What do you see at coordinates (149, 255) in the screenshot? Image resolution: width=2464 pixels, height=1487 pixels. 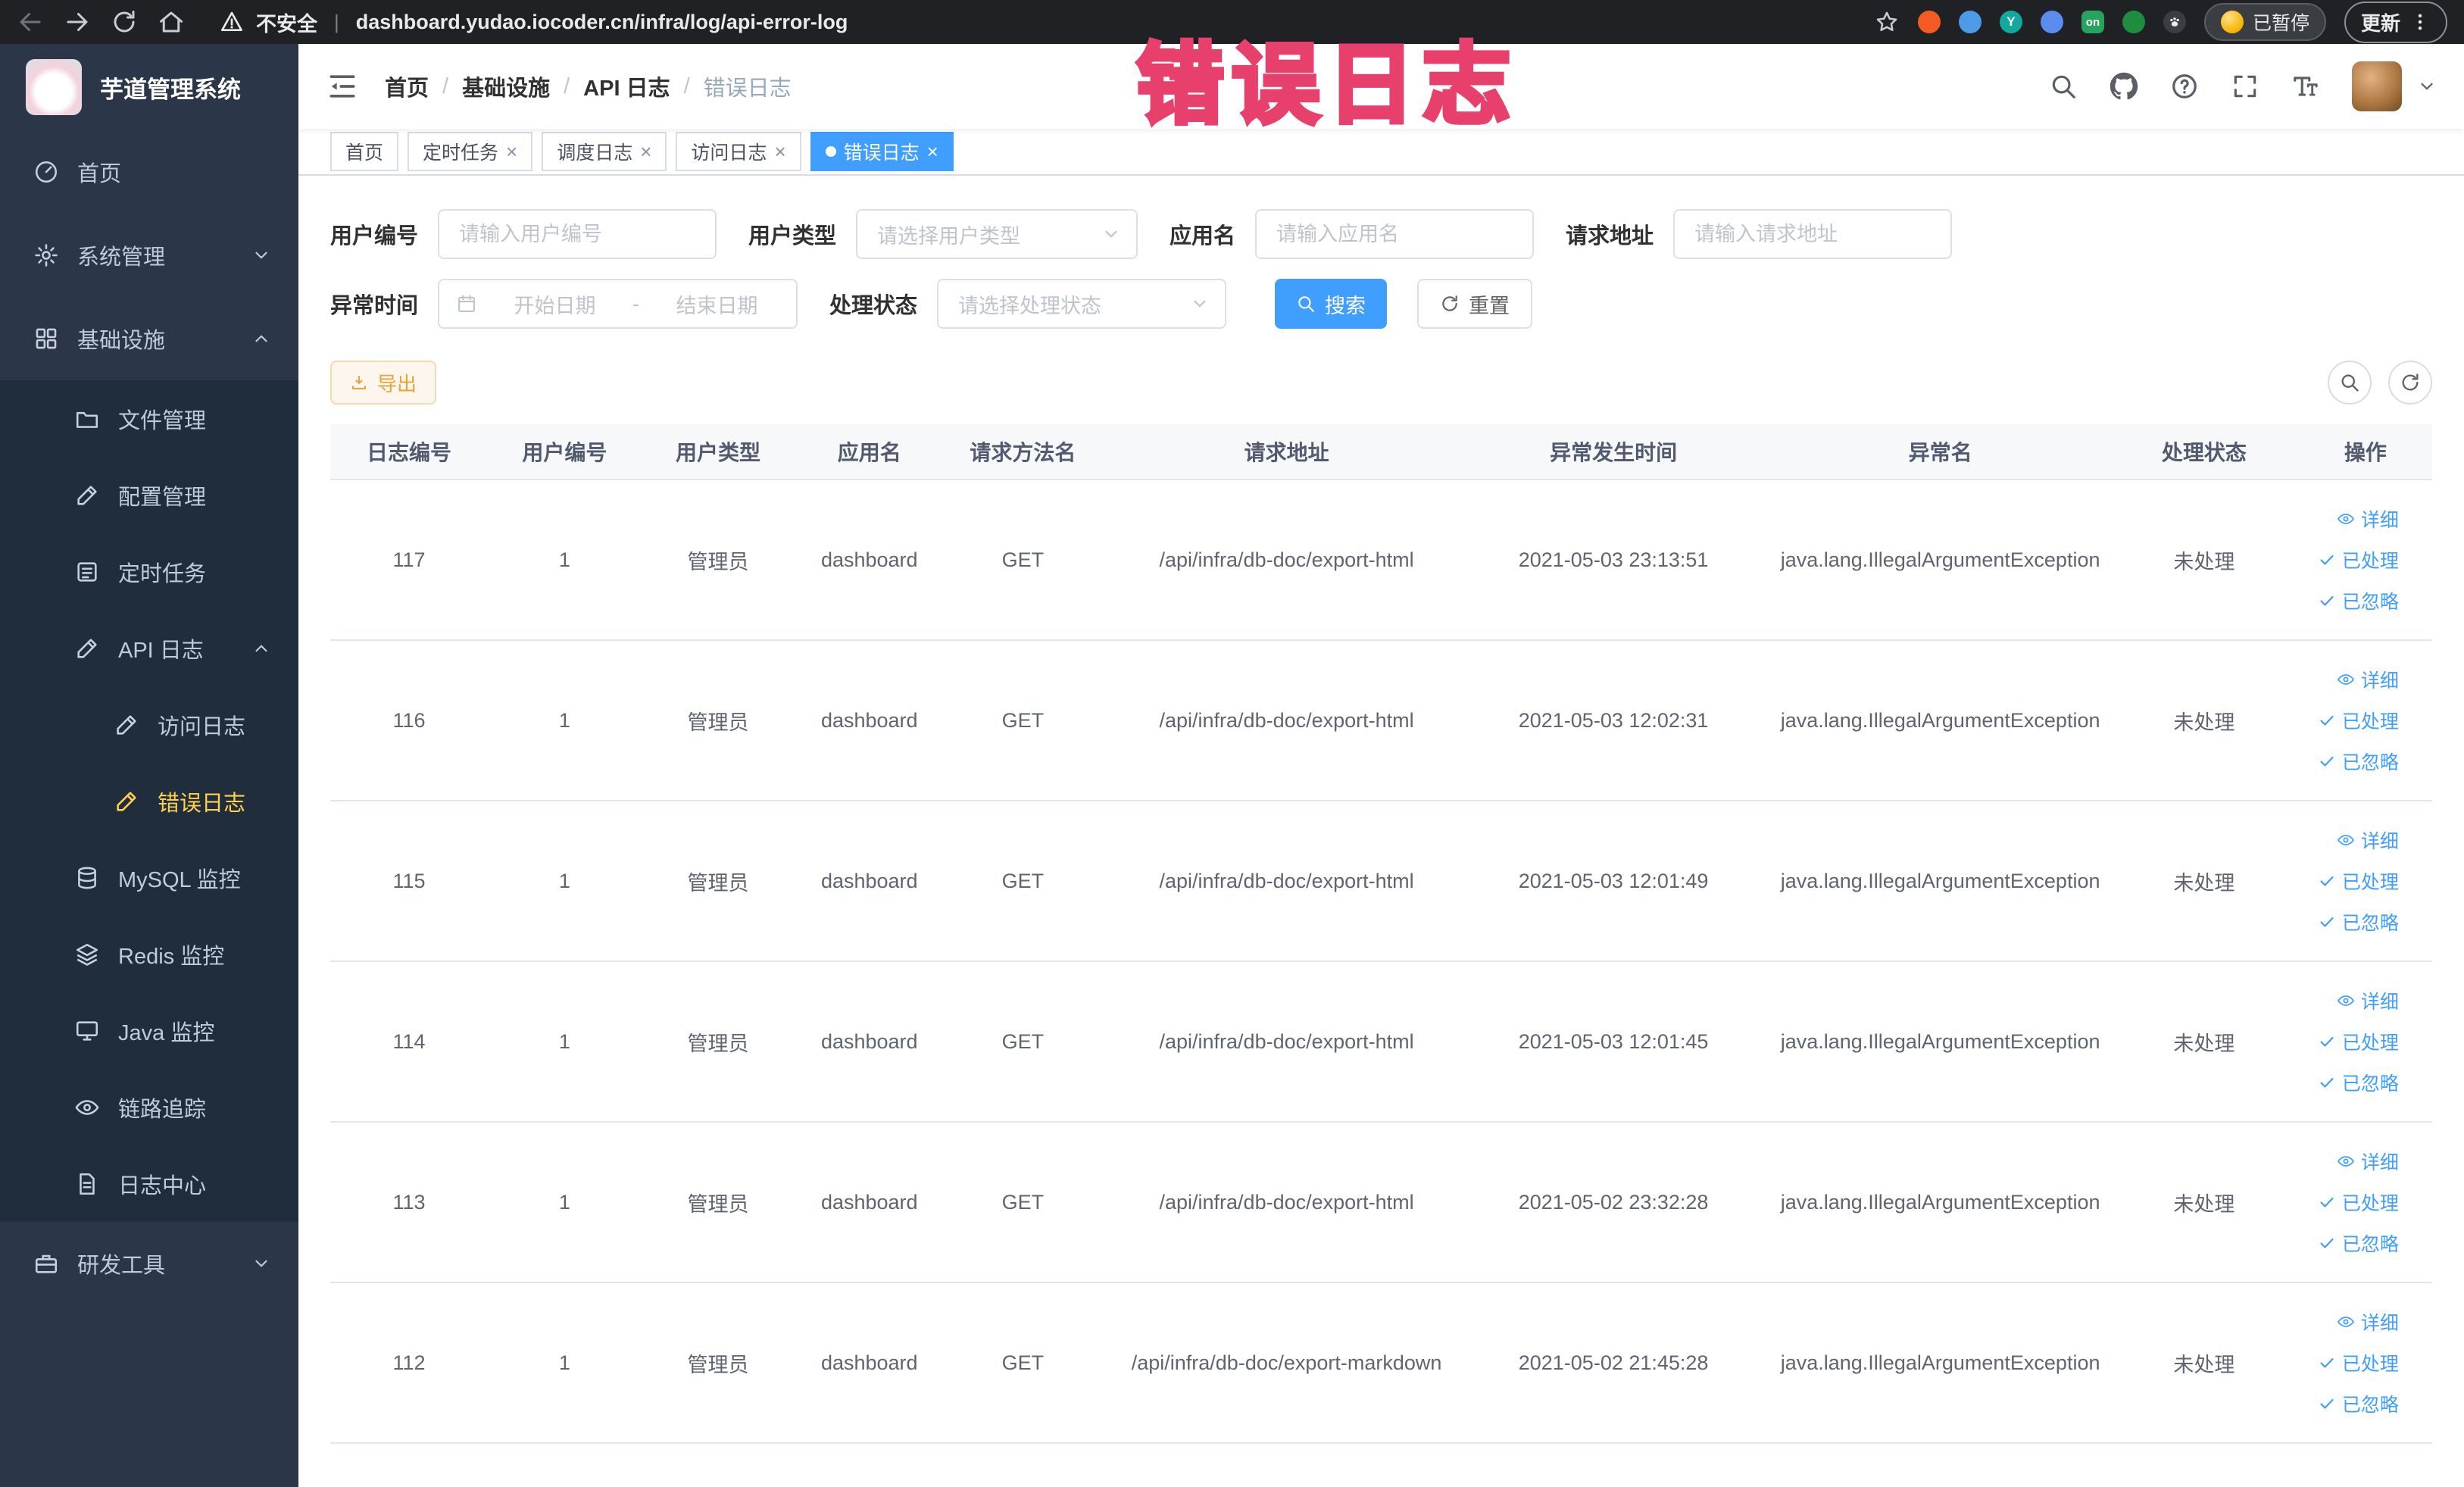 I see `sidebar-item-system-management: 系统管理` at bounding box center [149, 255].